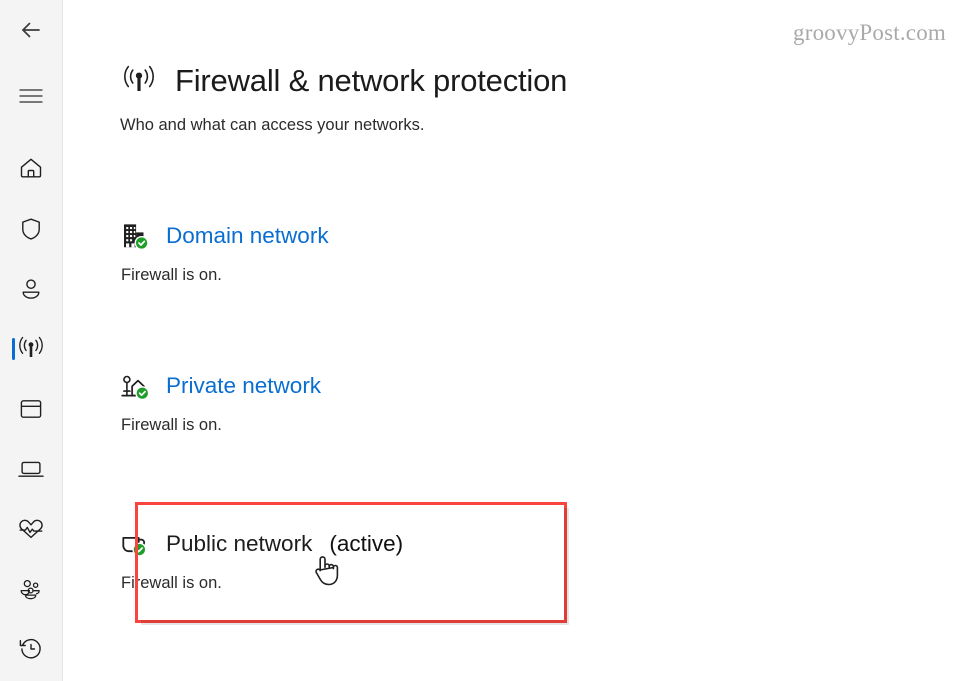 Image resolution: width=970 pixels, height=681 pixels. Describe the element at coordinates (171, 275) in the screenshot. I see `domain-network-status: Firewall is on.` at that location.